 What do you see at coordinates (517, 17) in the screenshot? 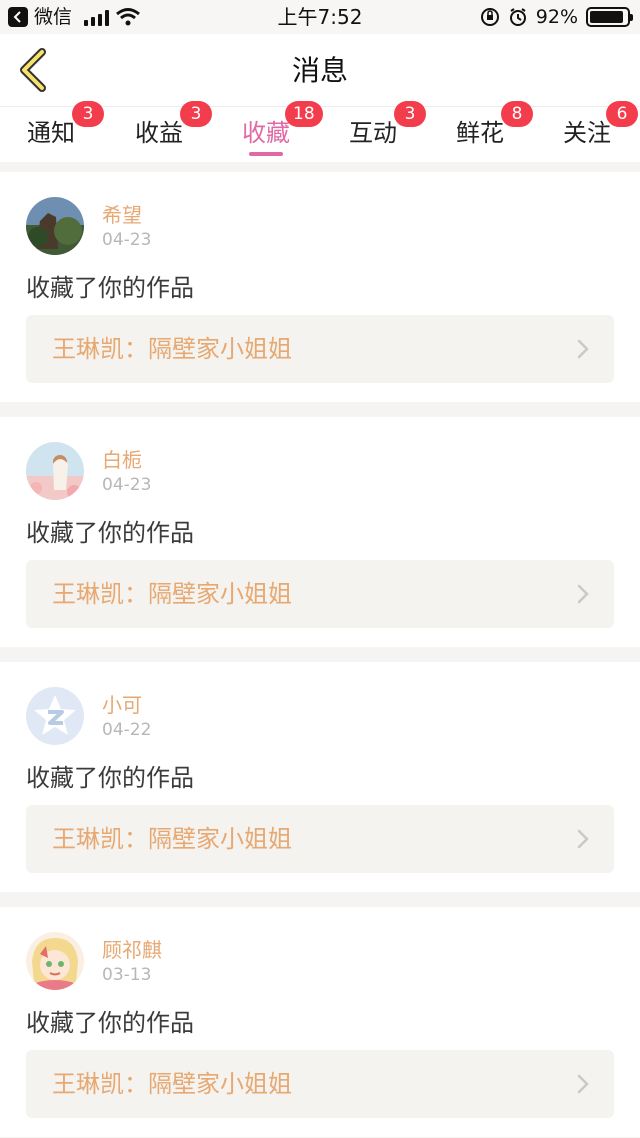
I see `alarm-icon` at bounding box center [517, 17].